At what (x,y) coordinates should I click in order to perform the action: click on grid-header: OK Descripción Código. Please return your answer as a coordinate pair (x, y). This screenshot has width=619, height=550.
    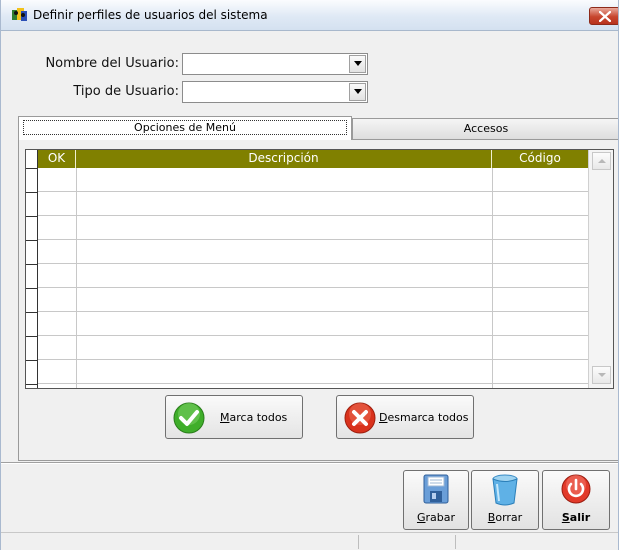
    Looking at the image, I should click on (307, 159).